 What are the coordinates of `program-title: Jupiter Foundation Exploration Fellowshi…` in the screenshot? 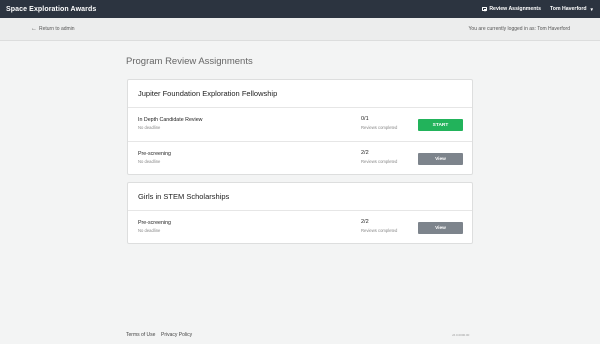 It's located at (300, 94).